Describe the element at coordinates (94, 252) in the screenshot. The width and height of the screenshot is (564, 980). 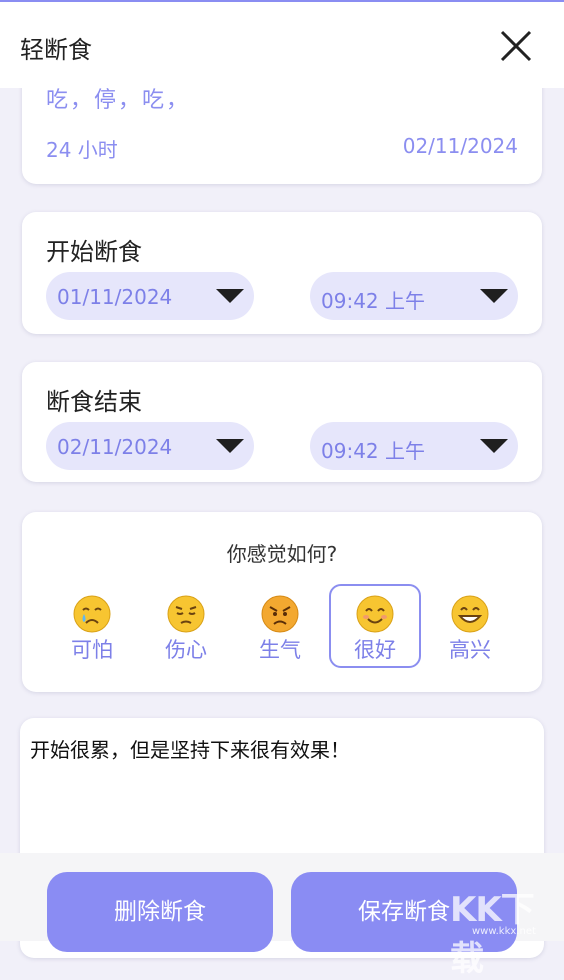
I see `start-fast-label: 开始断食` at that location.